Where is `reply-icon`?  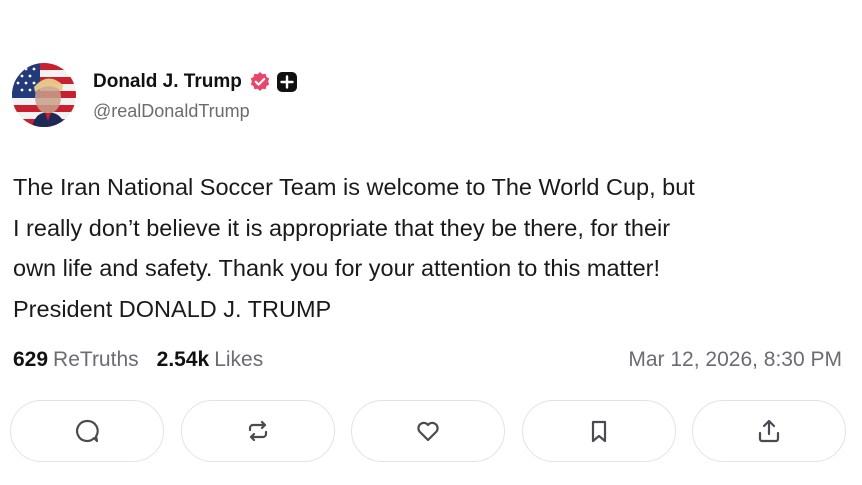
reply-icon is located at coordinates (87, 431).